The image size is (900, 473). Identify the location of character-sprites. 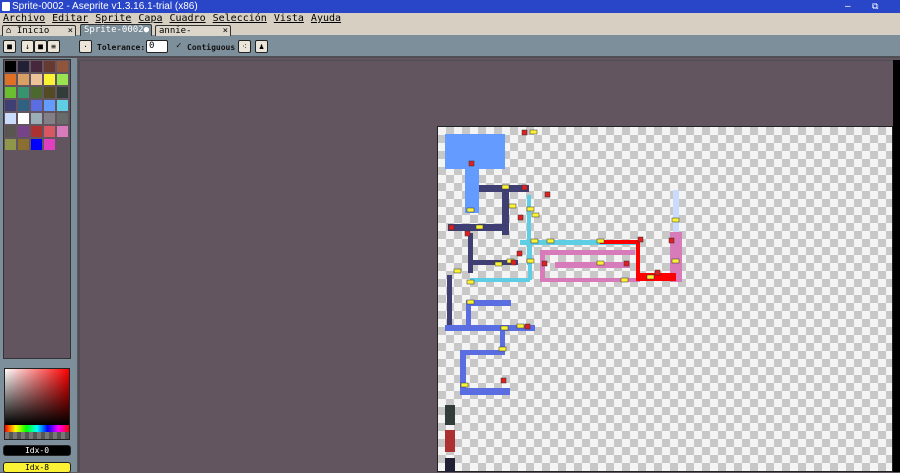
(450, 438).